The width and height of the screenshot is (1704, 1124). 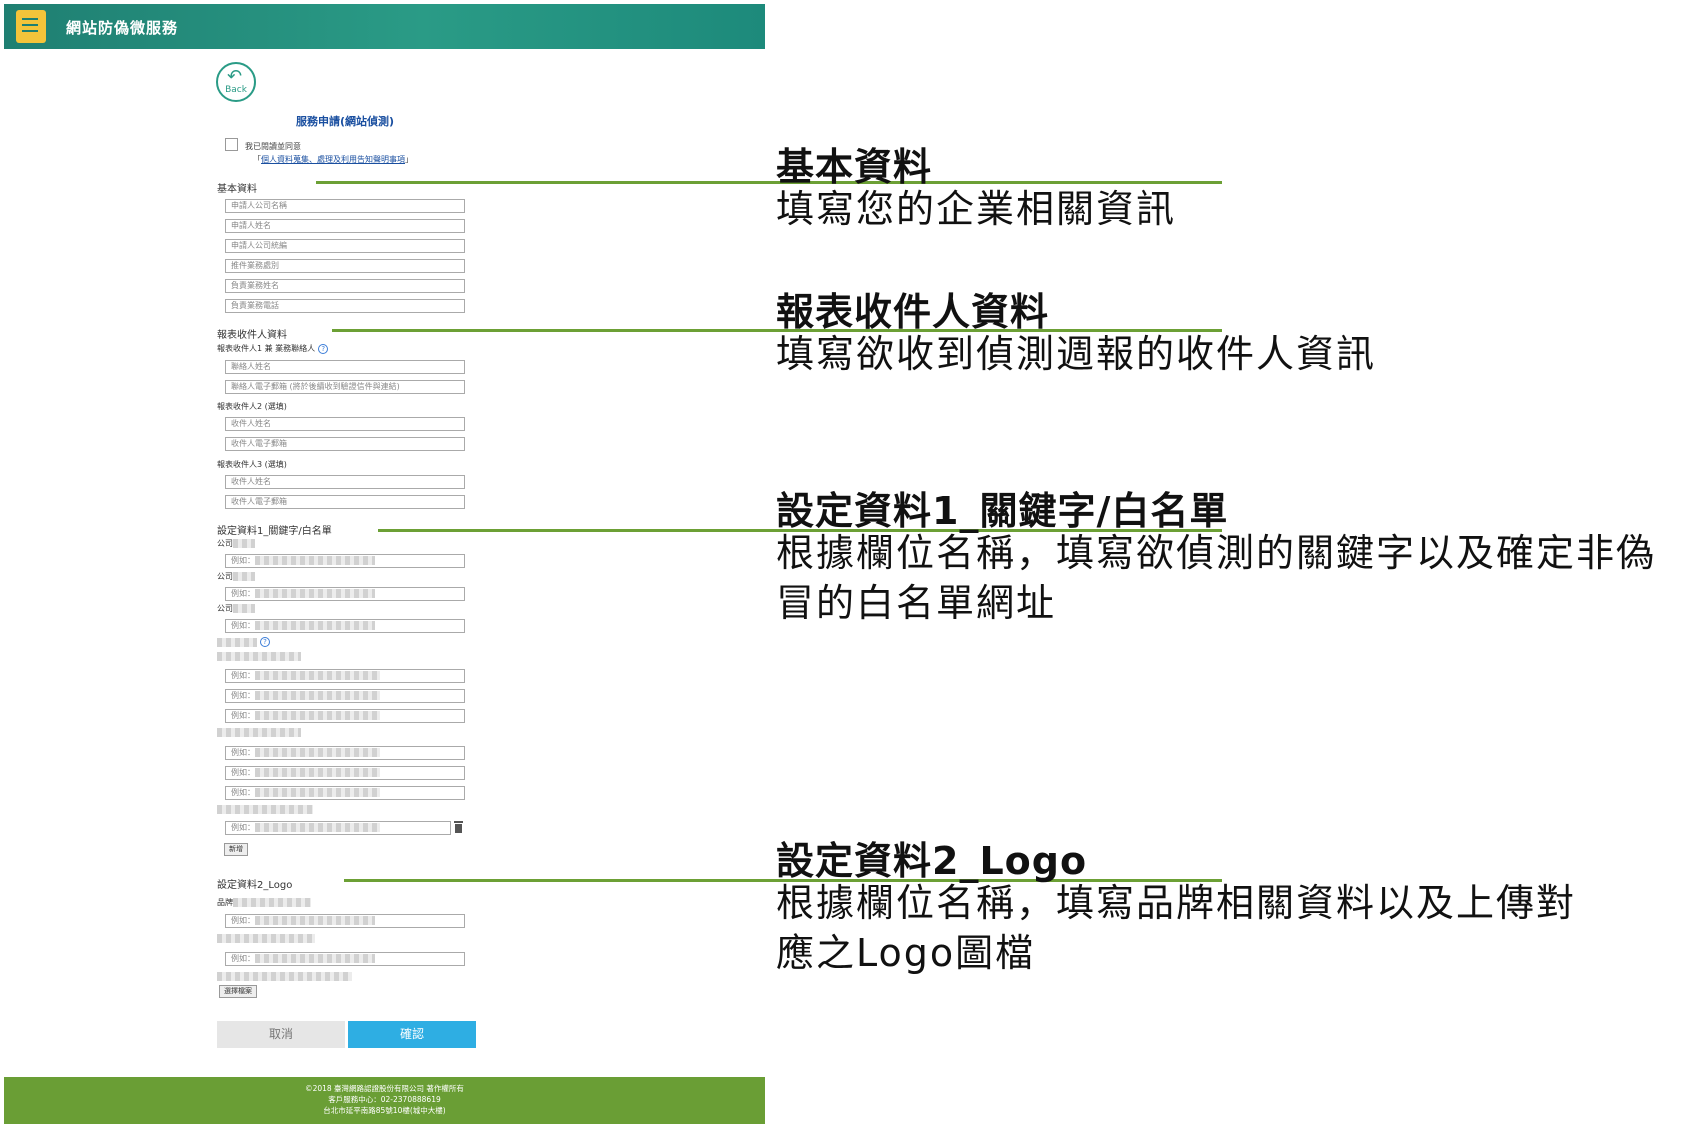 I want to click on agree-text: 我已閱讀並同意, so click(x=273, y=146).